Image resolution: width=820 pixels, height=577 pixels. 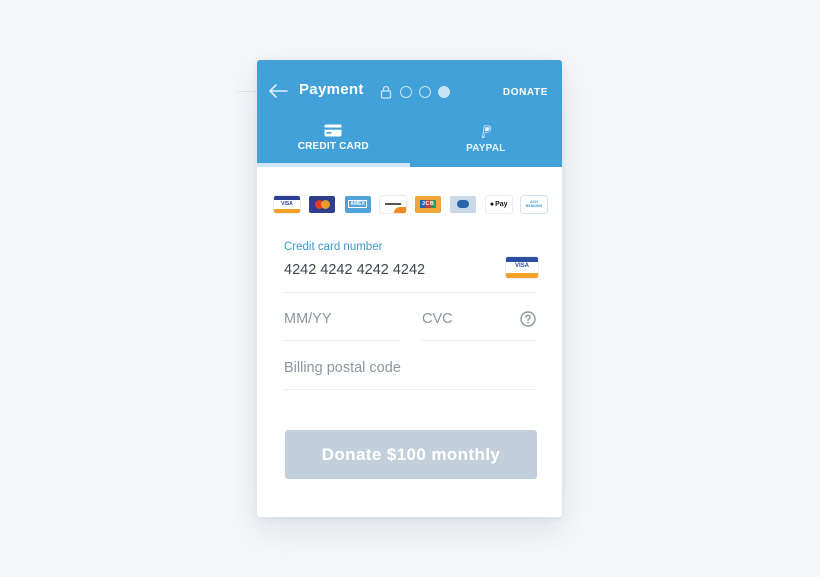 What do you see at coordinates (486, 148) in the screenshot?
I see `tab-label: PAYPAL` at bounding box center [486, 148].